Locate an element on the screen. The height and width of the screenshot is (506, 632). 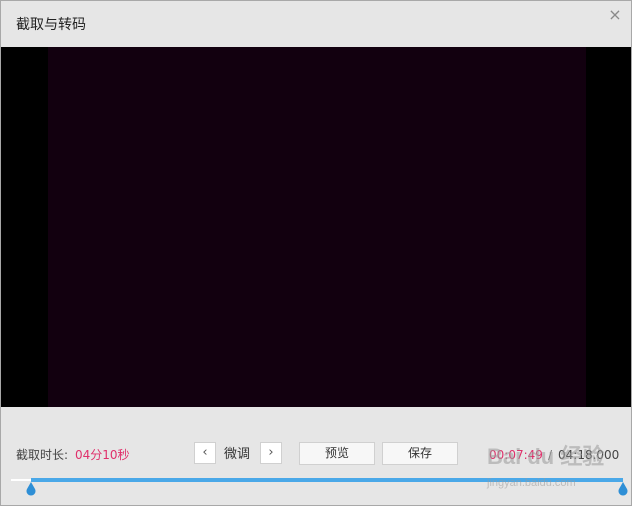
chevron-right-icon: › is located at coordinates (271, 453).